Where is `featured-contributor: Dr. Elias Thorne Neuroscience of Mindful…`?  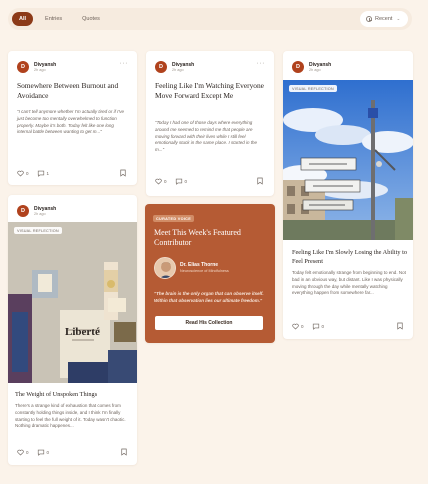
featured-contributor: Dr. Elias Thorne Neuroscience of Mindful… is located at coordinates (191, 268).